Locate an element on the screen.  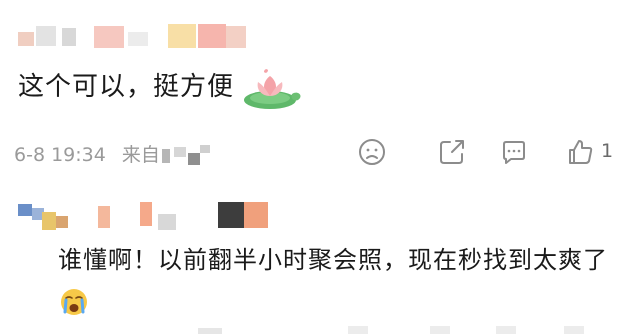
like-icon is located at coordinates (580, 152).